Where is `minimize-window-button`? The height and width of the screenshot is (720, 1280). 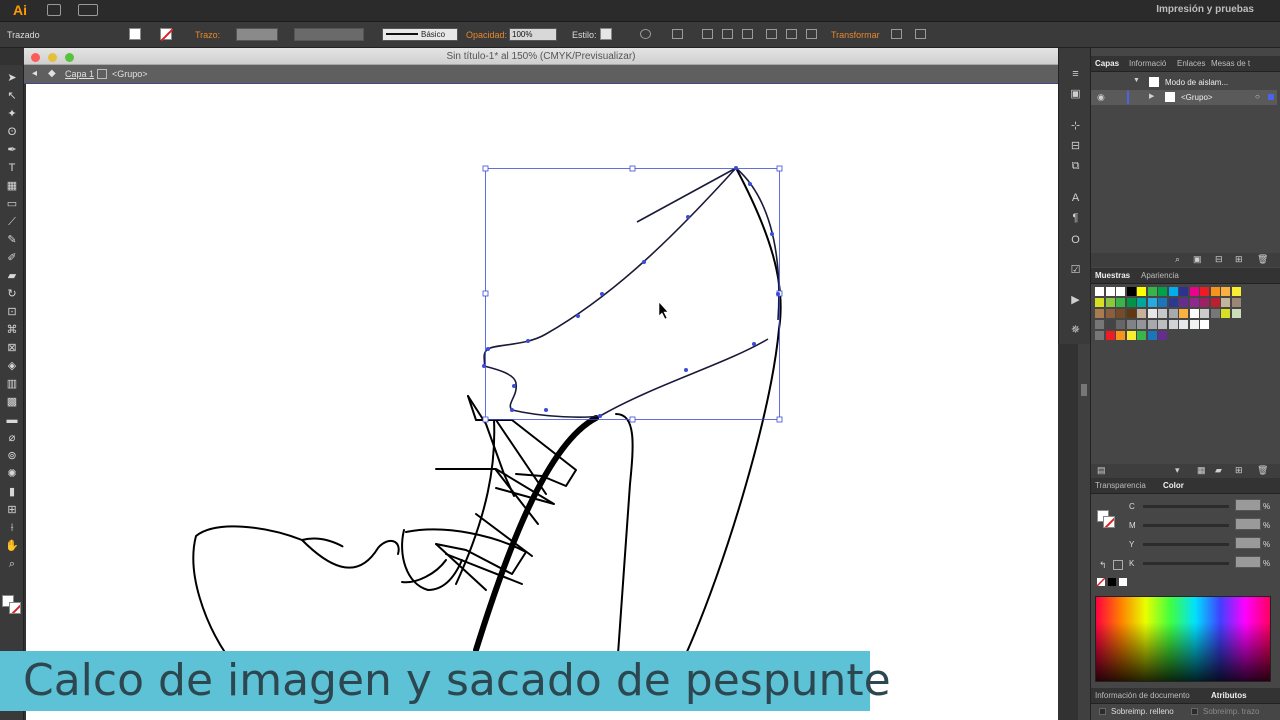
minimize-window-button is located at coordinates (52, 57).